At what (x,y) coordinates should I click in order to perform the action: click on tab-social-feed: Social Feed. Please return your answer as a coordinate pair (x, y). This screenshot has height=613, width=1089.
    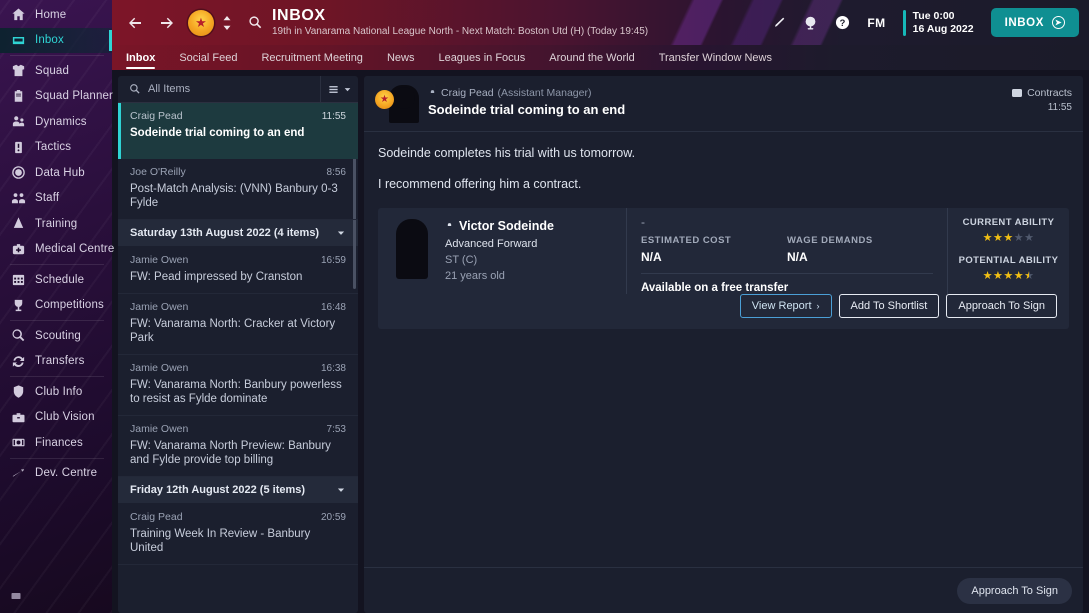
    Looking at the image, I should click on (215, 61).